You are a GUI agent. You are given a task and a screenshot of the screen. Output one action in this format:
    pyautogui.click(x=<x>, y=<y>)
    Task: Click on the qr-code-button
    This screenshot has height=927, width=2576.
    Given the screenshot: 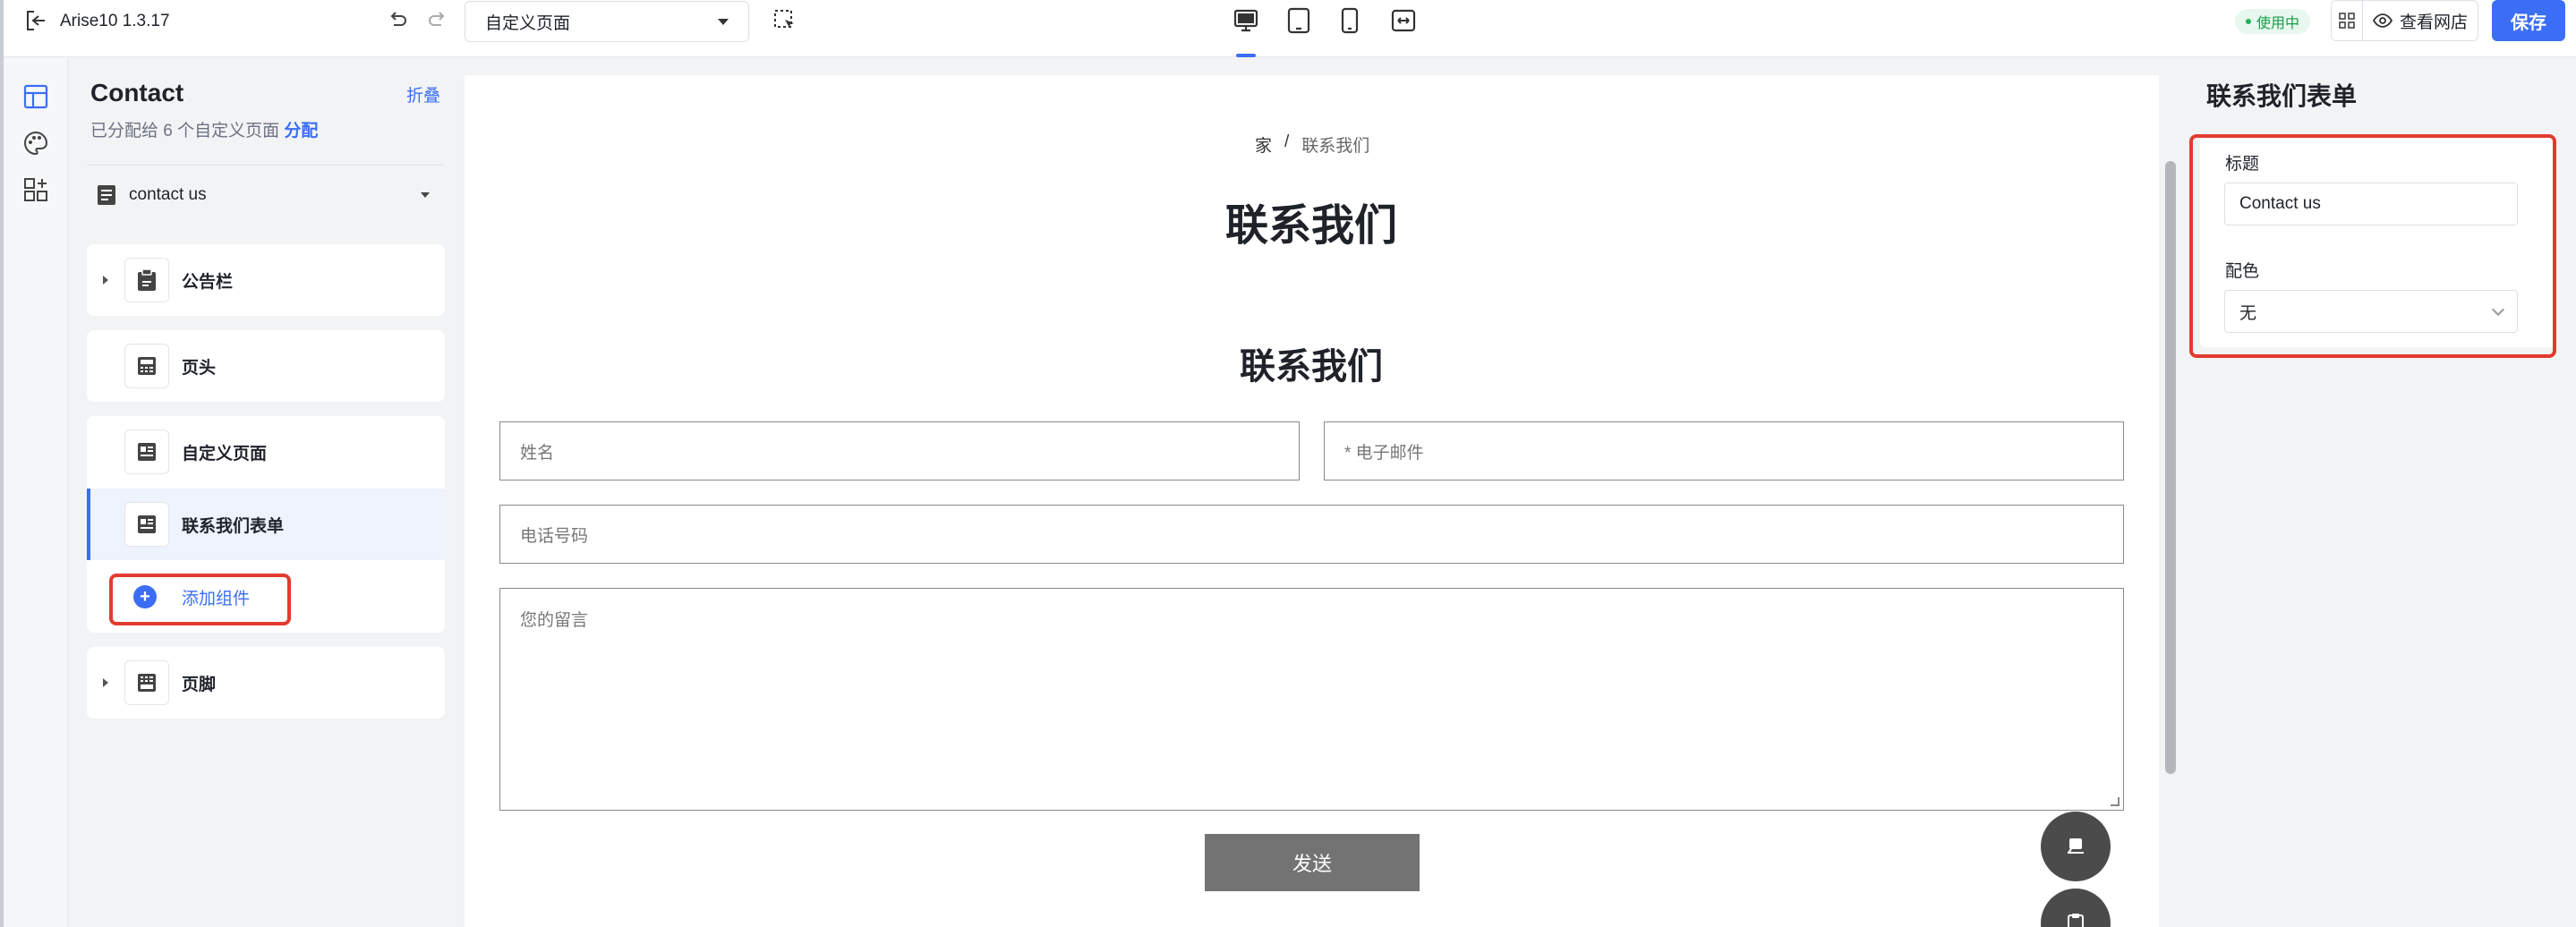 What is the action you would take?
    pyautogui.click(x=2347, y=20)
    